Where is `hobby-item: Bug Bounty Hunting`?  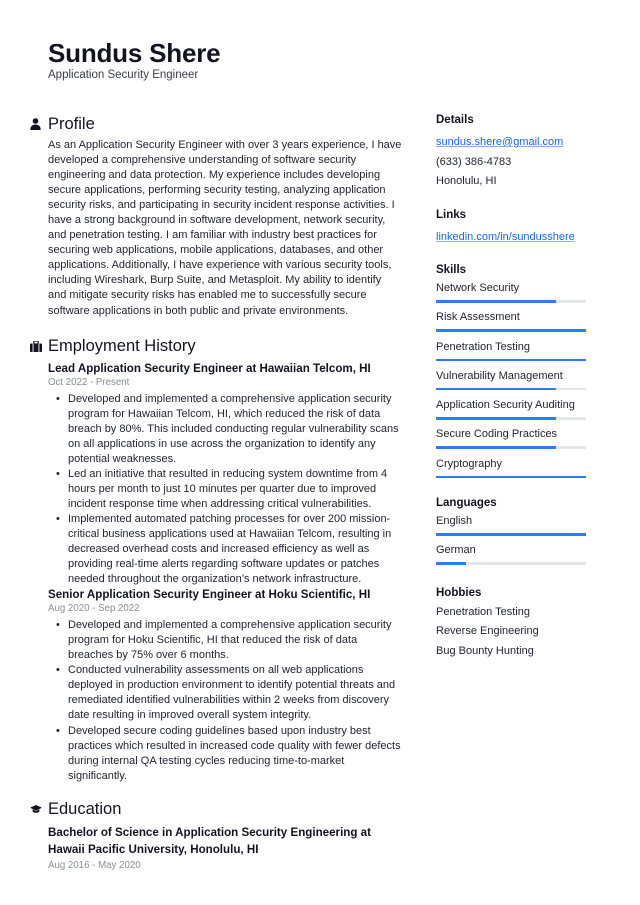
hobby-item: Bug Bounty Hunting is located at coordinates (485, 650).